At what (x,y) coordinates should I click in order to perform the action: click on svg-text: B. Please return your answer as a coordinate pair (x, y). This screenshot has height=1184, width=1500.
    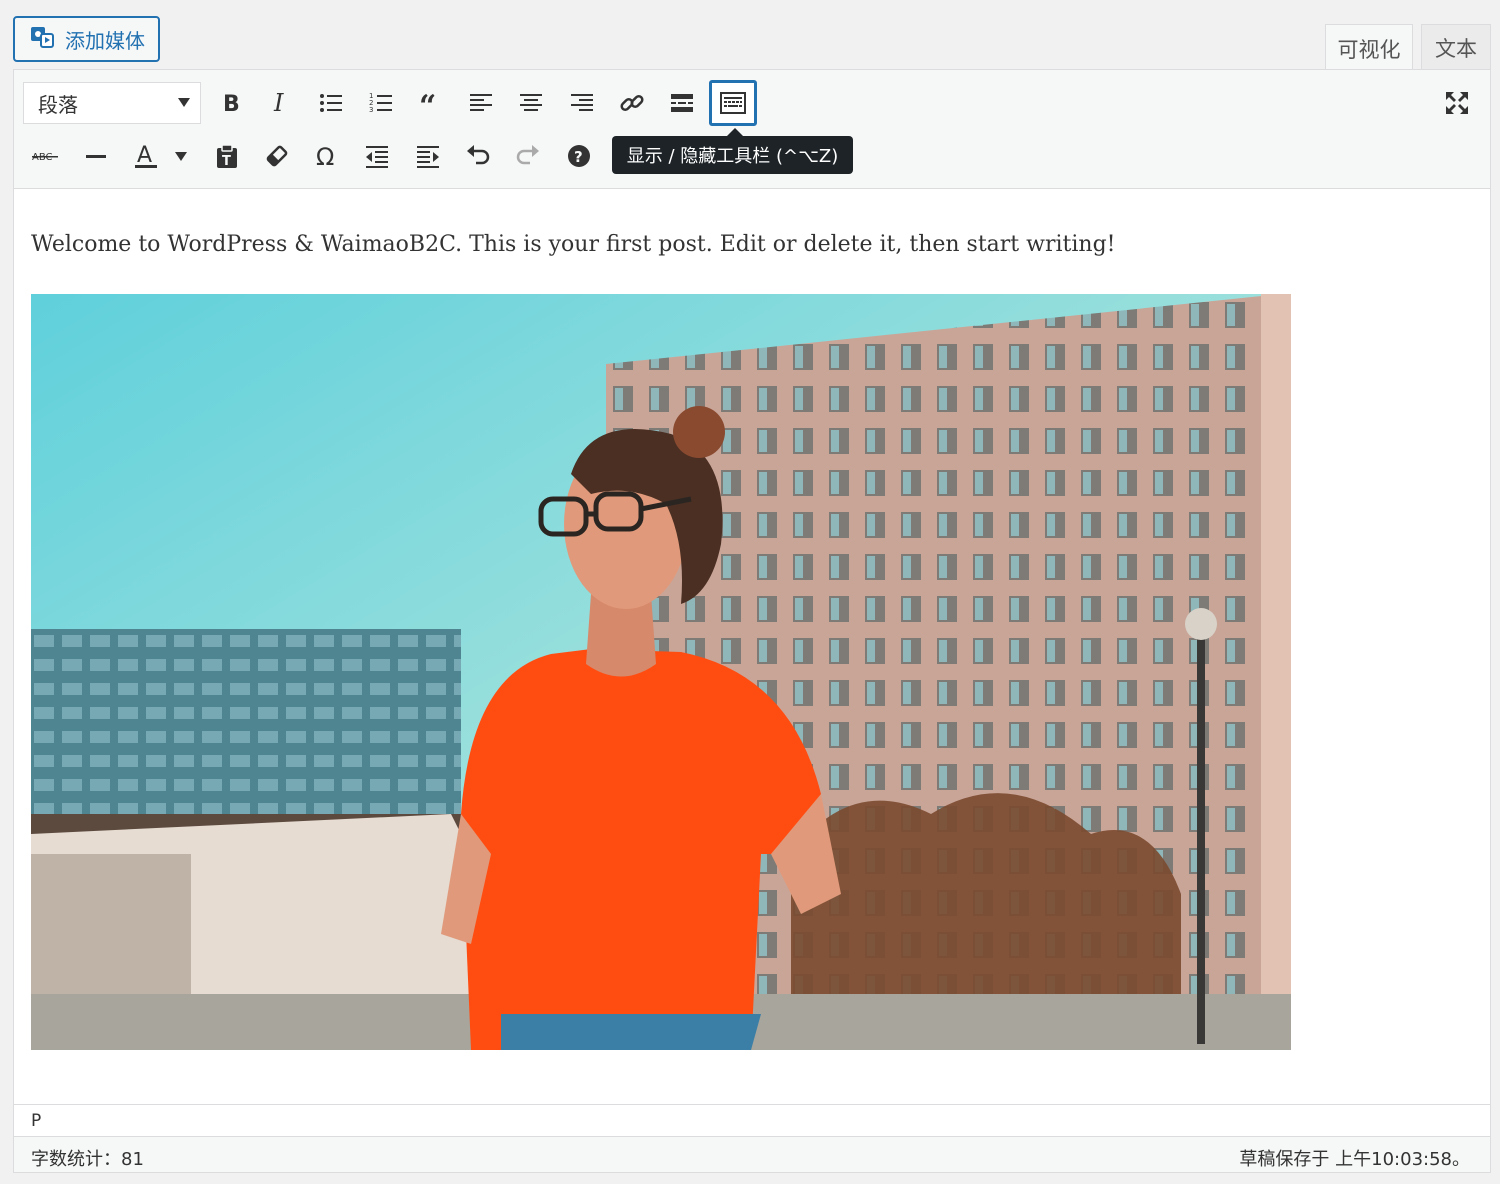
    Looking at the image, I should click on (231, 104).